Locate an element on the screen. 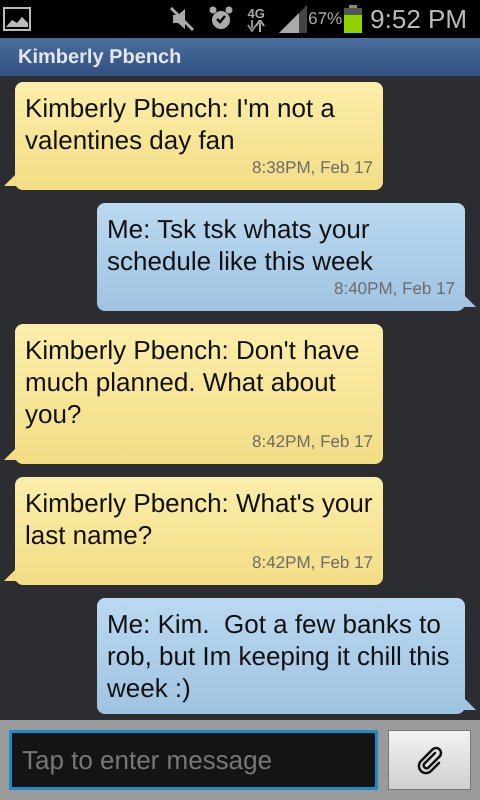 The height and width of the screenshot is (800, 480). mute-icon is located at coordinates (182, 19).